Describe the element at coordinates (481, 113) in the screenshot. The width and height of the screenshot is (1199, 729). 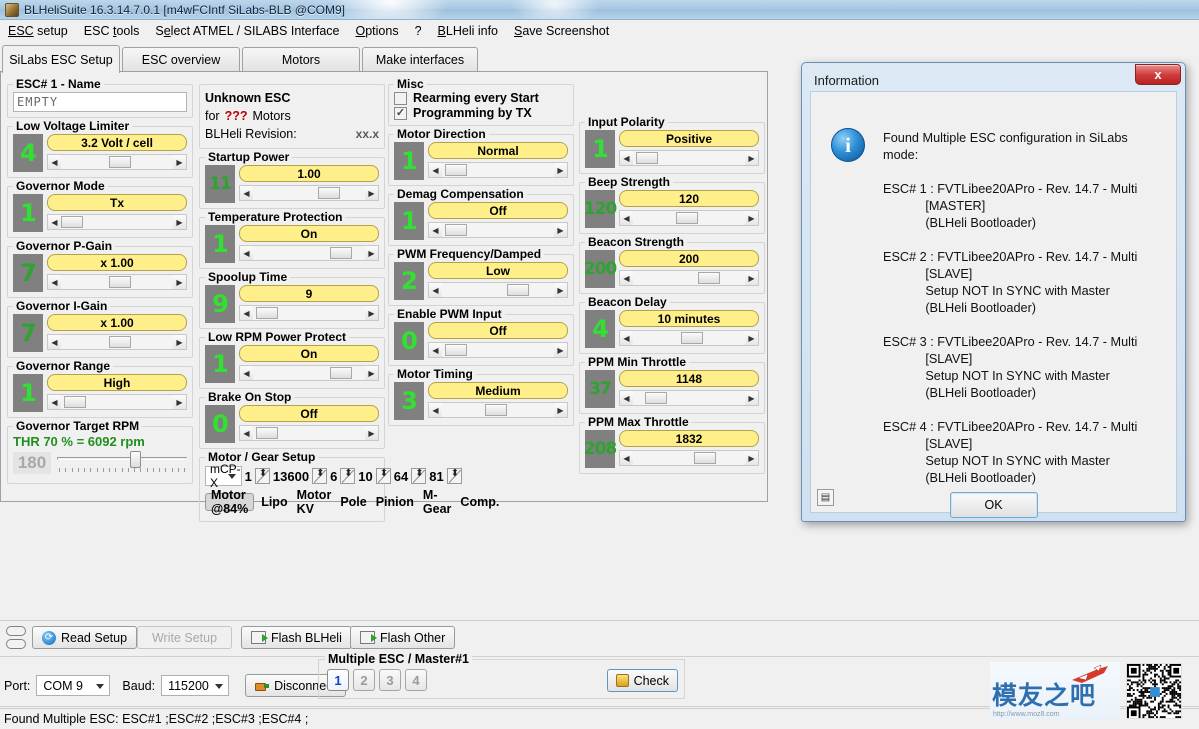
I see `checkbox-row-programming-by-tx: ✓ Programming by TX` at that location.